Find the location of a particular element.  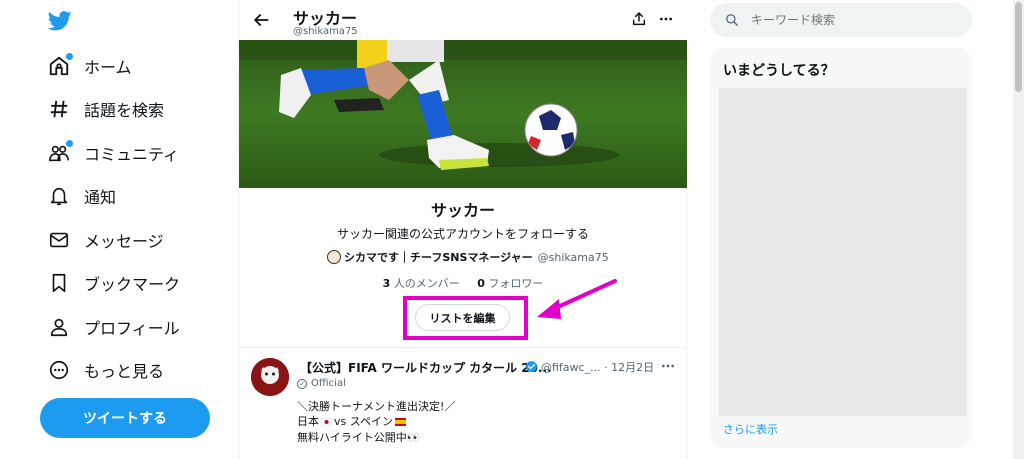

search-bar is located at coordinates (841, 20).